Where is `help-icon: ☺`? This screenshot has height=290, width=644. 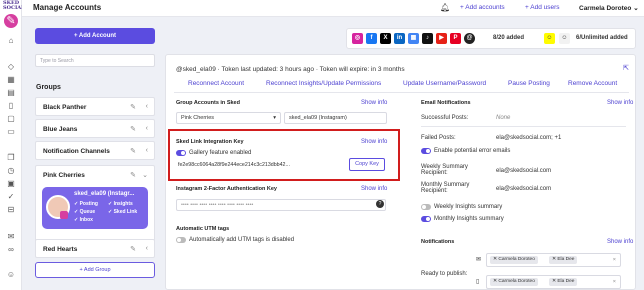 help-icon: ☺ is located at coordinates (11, 275).